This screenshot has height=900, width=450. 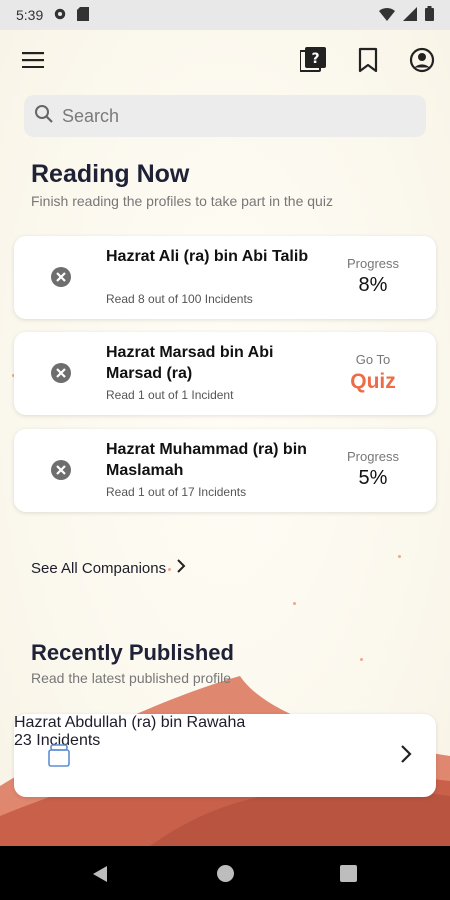 What do you see at coordinates (206, 460) in the screenshot?
I see `companion-name: Hazrat Muhammad (ra) bin Maslamah` at bounding box center [206, 460].